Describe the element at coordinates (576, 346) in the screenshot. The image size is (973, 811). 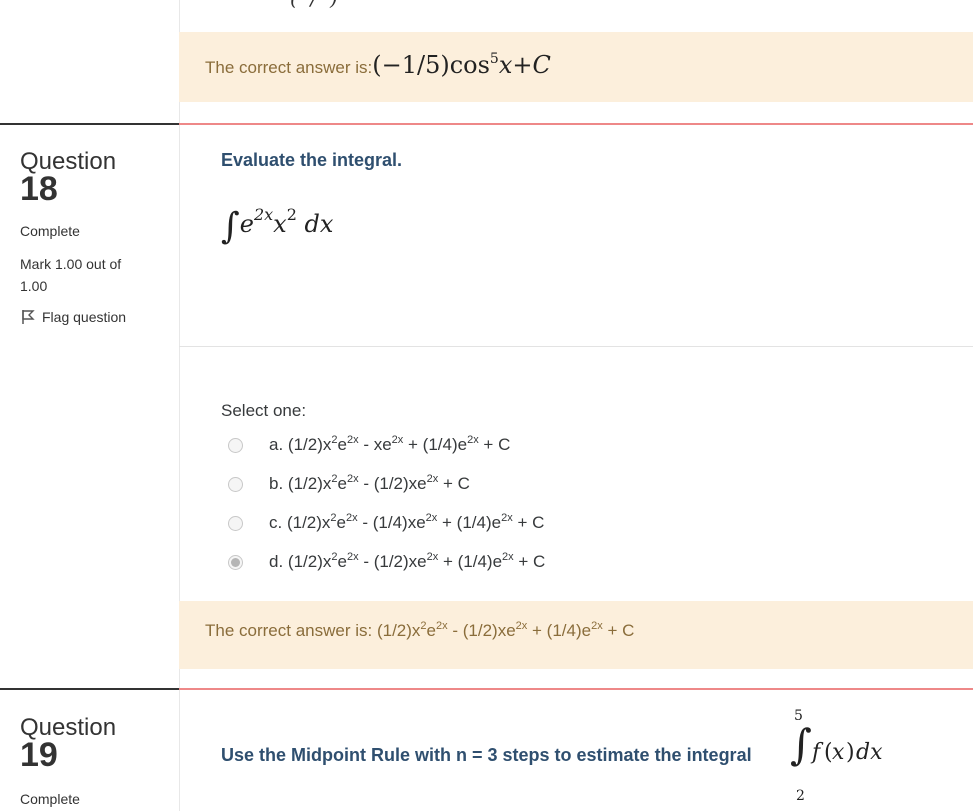
I see `q18-section-divider` at that location.